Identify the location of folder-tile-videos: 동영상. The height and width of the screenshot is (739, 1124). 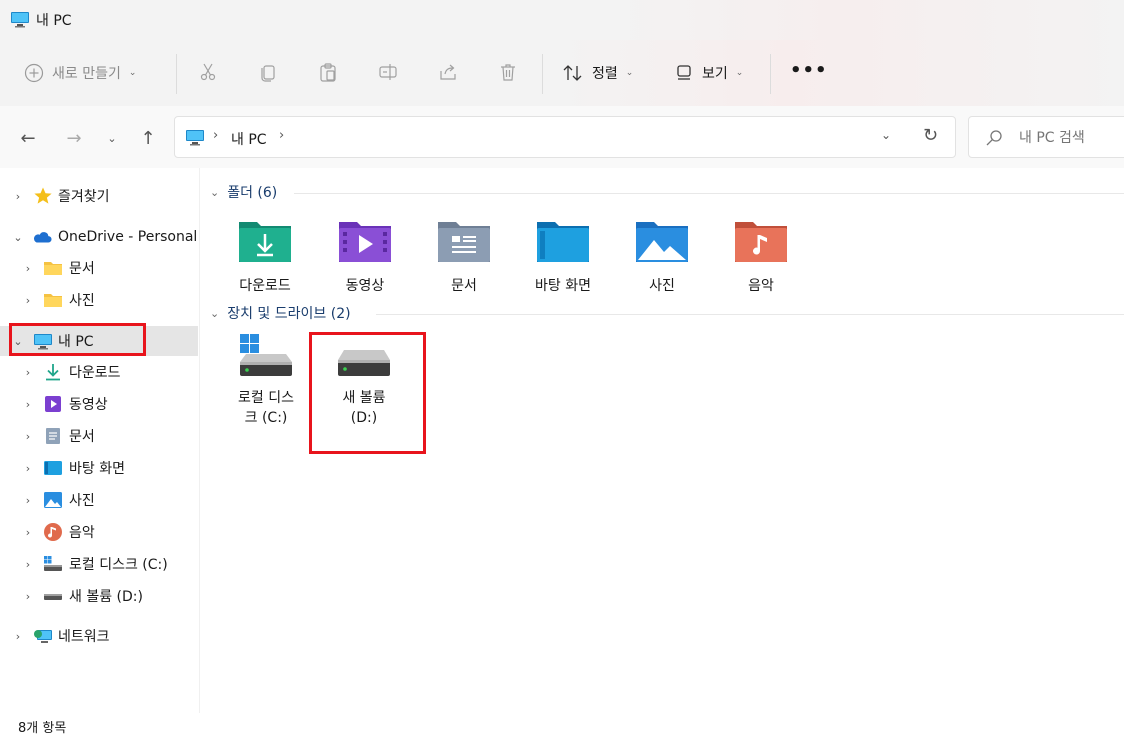
(365, 257).